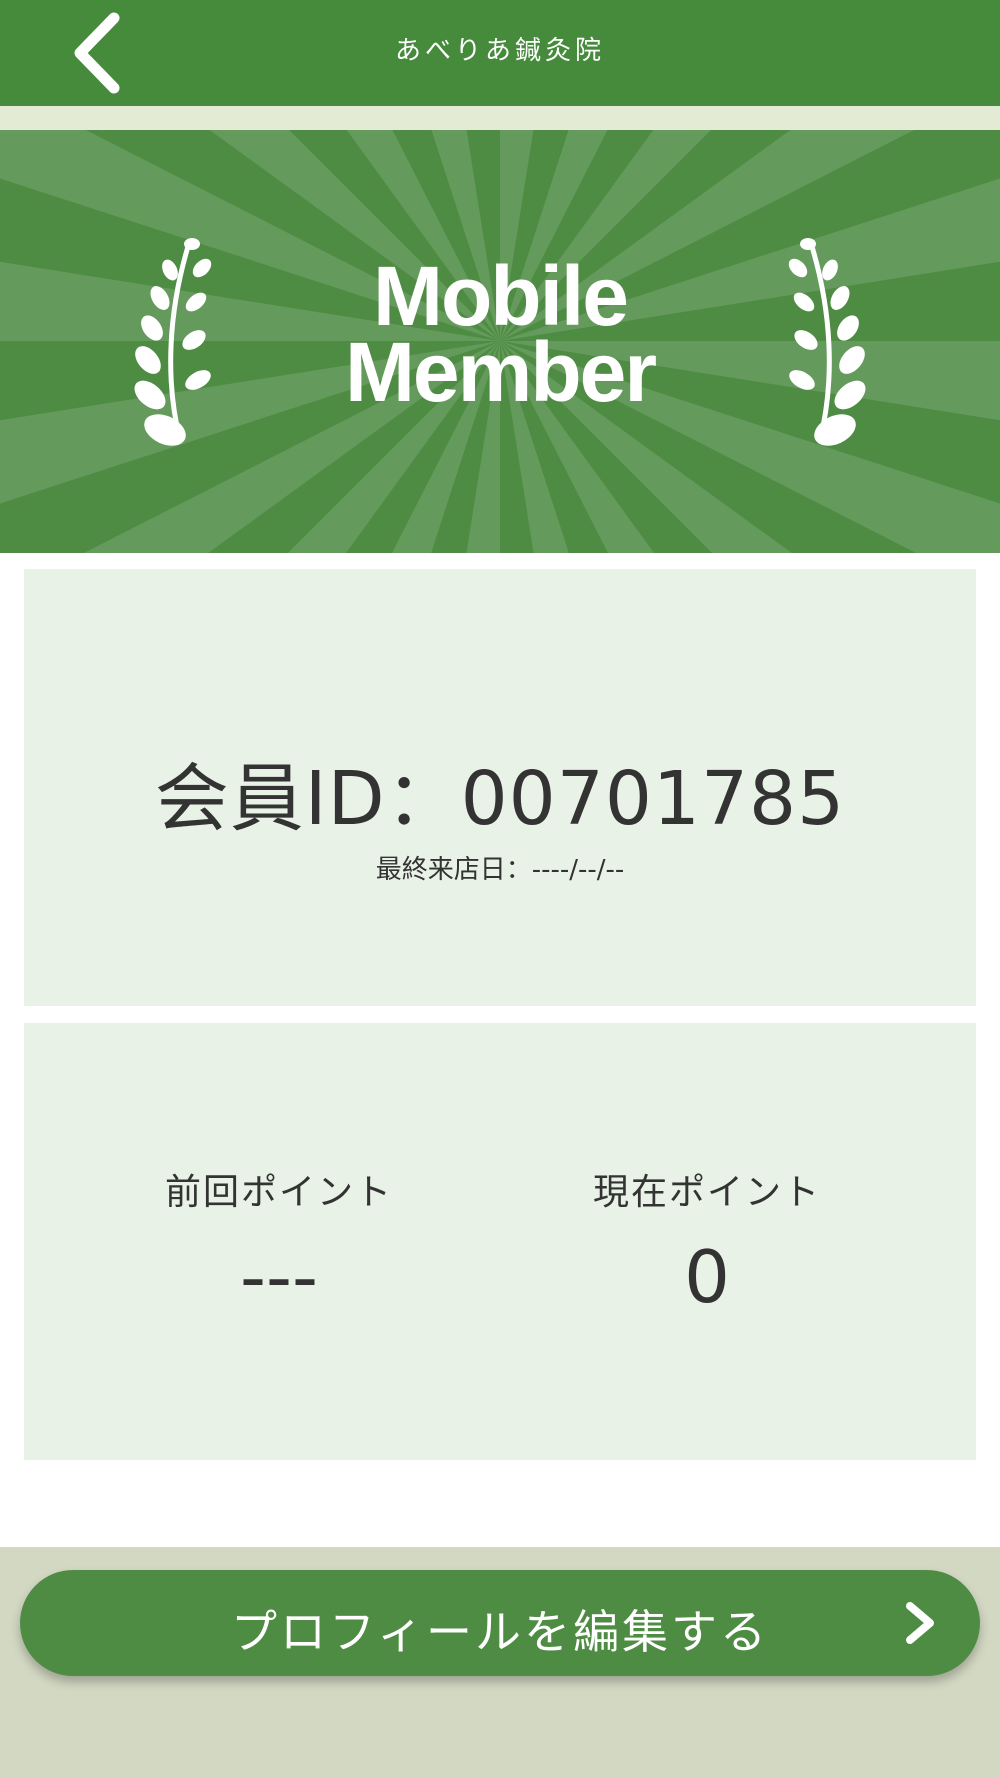 The image size is (1000, 1778). Describe the element at coordinates (501, 296) in the screenshot. I see `banner-title-line1: Mobile` at that location.